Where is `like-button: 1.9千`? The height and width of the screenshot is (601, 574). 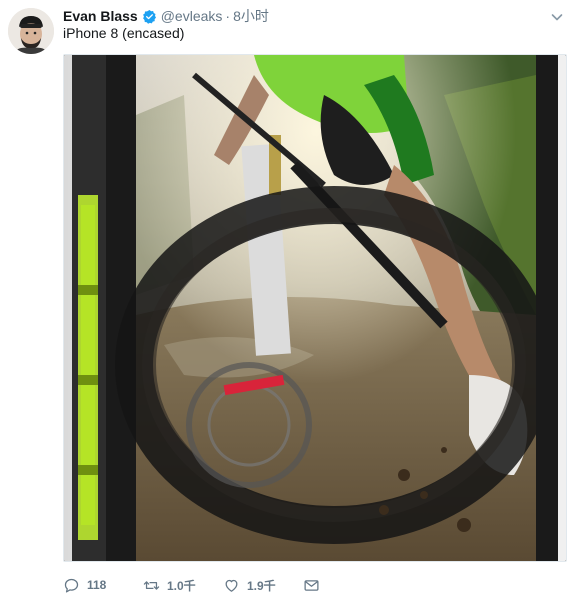 like-button: 1.9千 is located at coordinates (263, 585).